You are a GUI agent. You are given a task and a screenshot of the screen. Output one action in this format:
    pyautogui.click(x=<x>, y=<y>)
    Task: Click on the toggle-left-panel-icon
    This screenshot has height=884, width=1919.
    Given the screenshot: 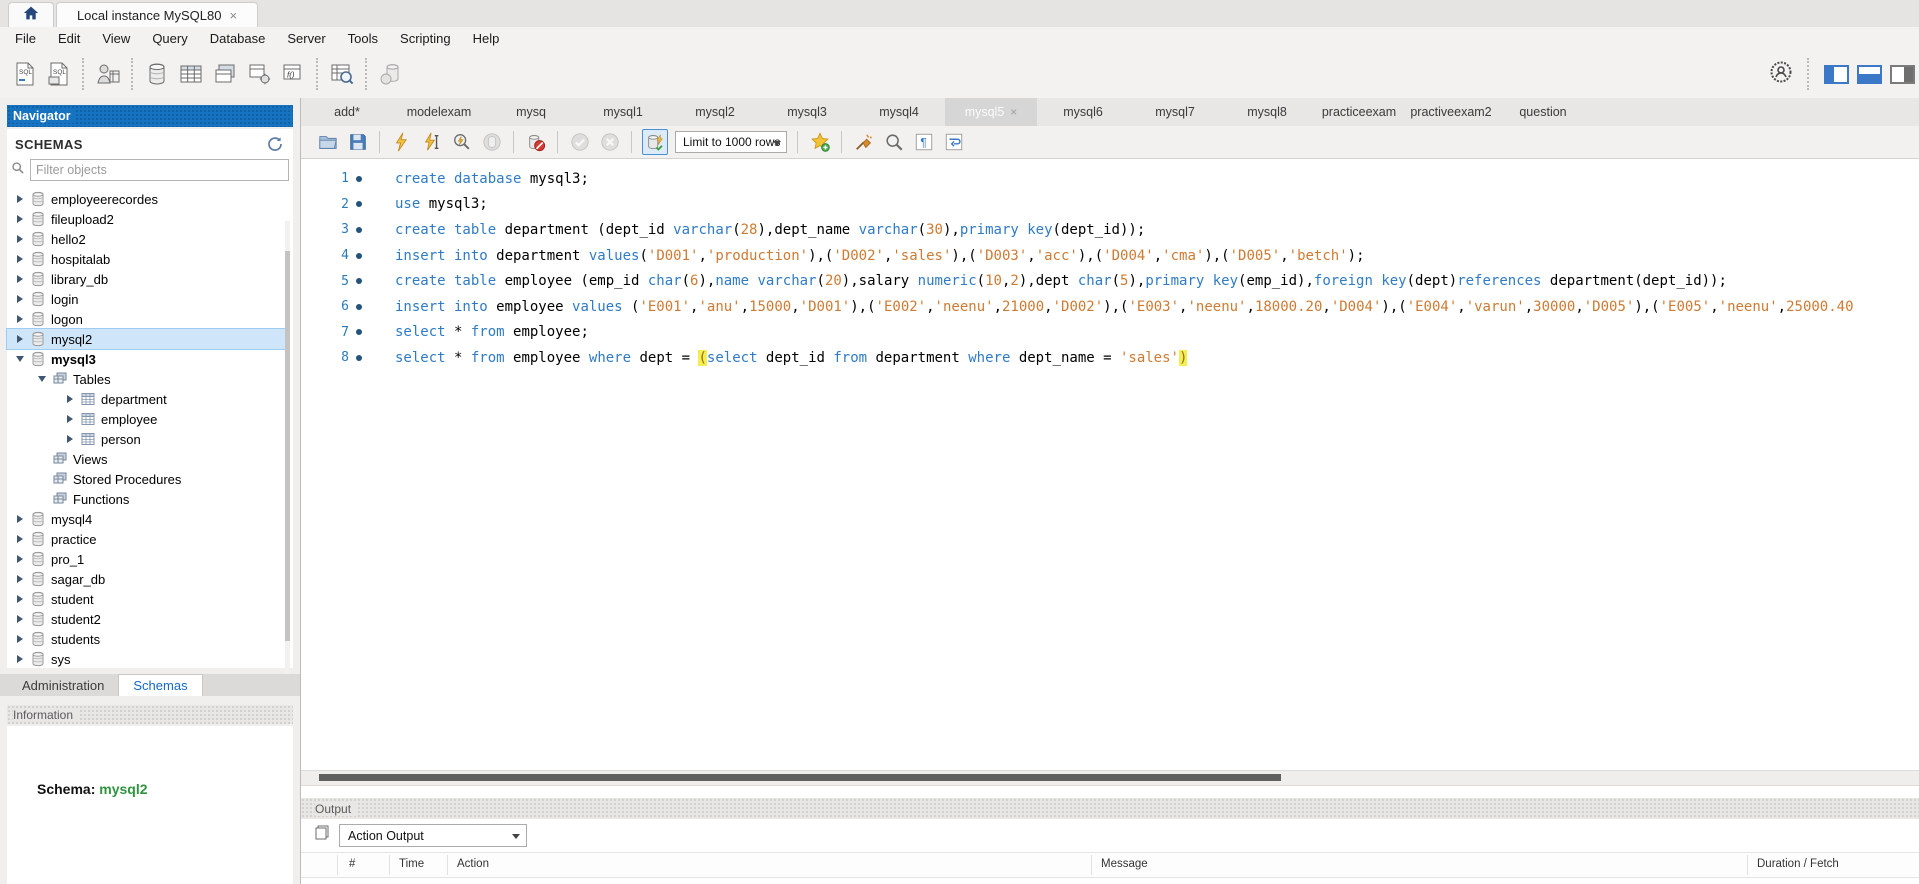 What is the action you would take?
    pyautogui.click(x=1836, y=74)
    